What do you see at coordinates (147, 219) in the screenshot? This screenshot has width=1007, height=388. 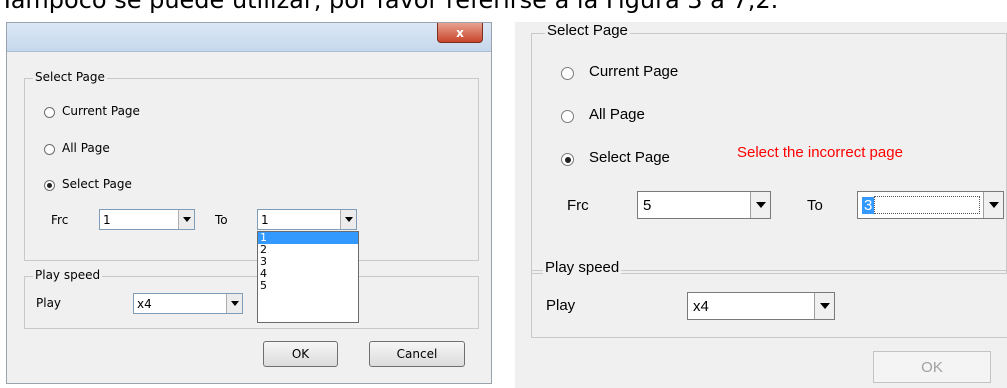 I see `from-select: 1` at bounding box center [147, 219].